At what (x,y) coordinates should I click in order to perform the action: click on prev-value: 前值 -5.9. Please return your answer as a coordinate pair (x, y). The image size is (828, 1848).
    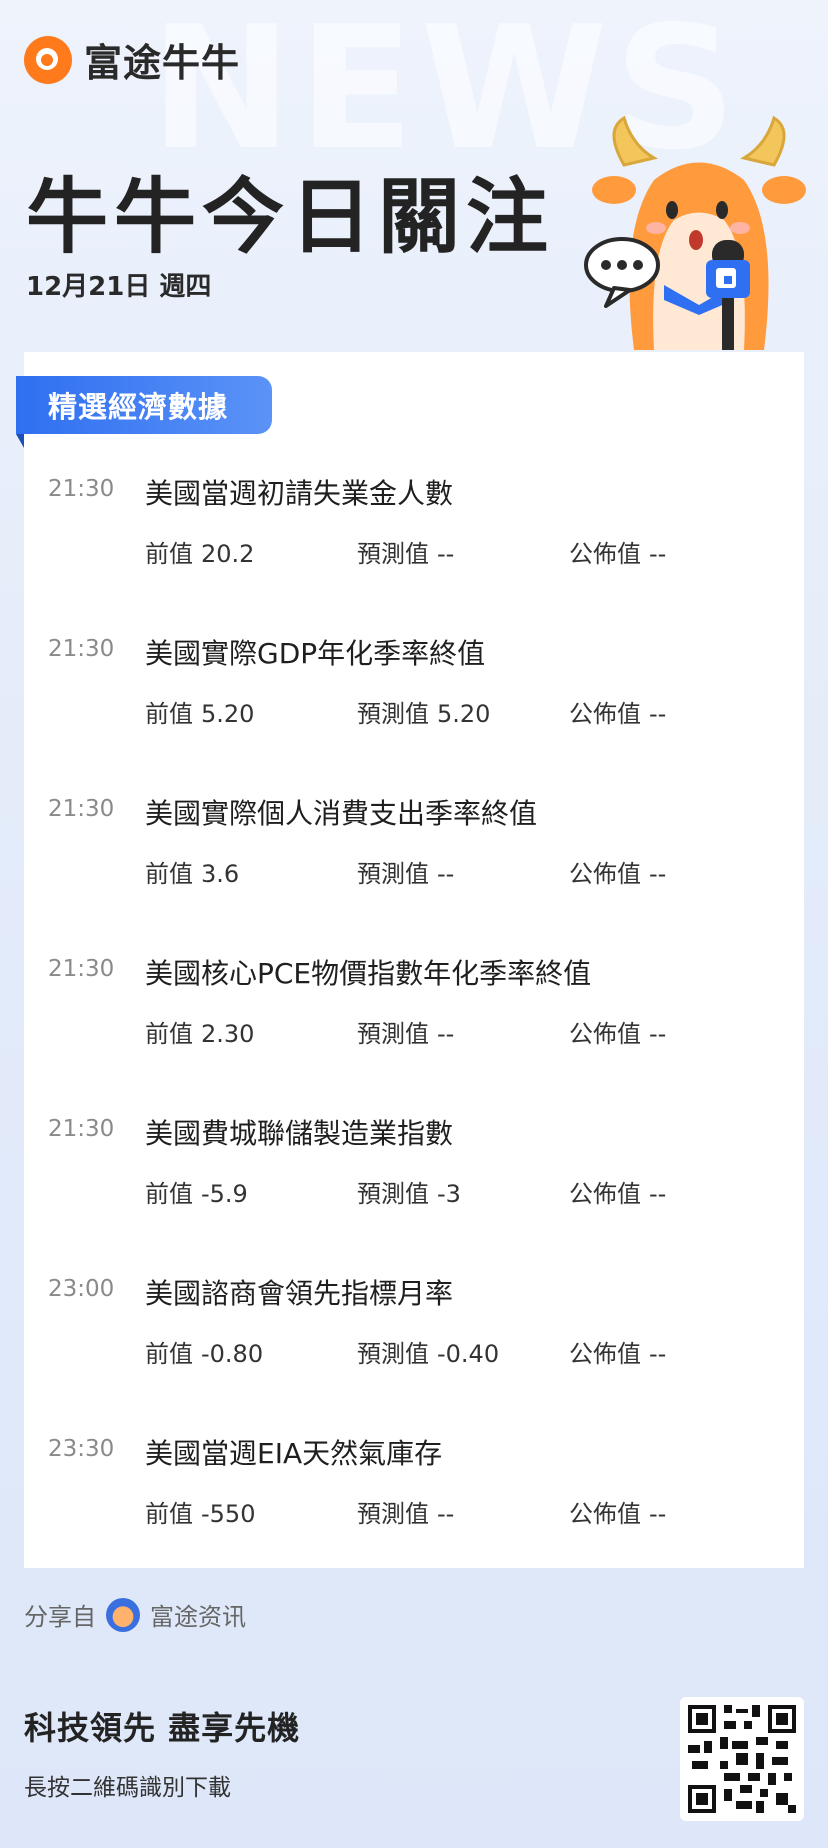
    Looking at the image, I should click on (196, 1194).